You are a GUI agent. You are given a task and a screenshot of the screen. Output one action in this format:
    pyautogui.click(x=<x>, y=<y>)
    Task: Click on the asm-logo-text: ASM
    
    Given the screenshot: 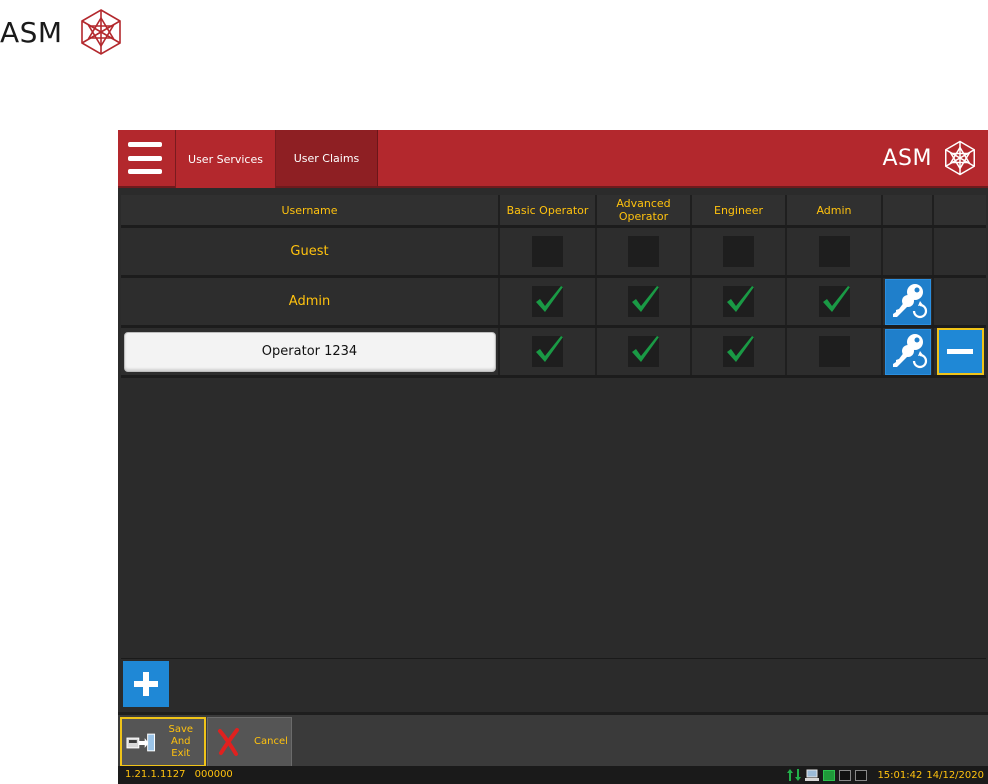 What is the action you would take?
    pyautogui.click(x=31, y=32)
    